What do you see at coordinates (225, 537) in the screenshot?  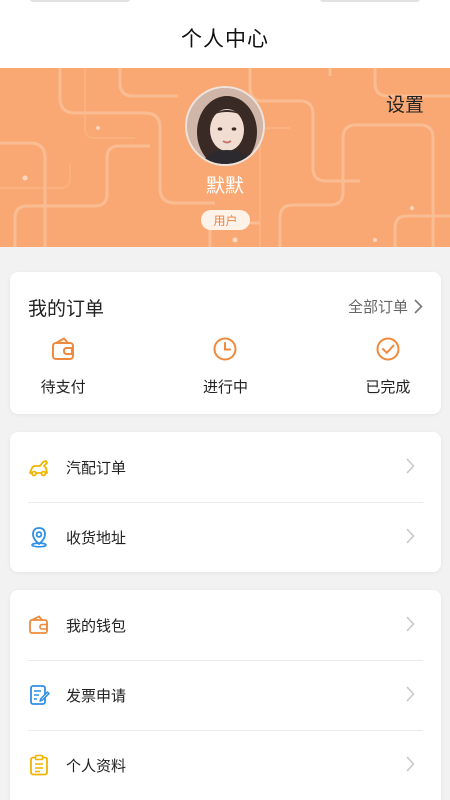 I see `menu-item-shipping-address: 收货地址` at bounding box center [225, 537].